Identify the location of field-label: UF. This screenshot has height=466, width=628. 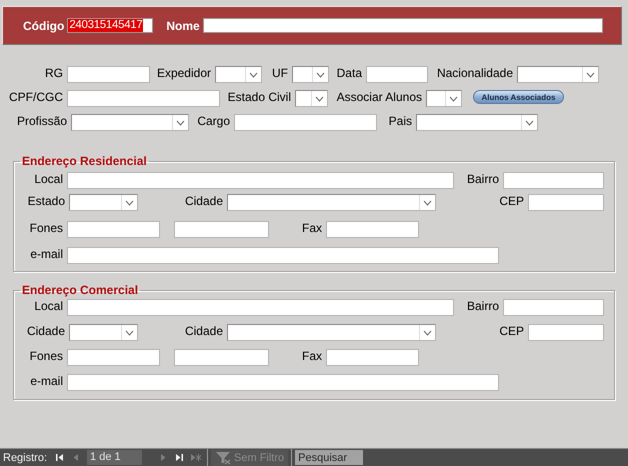
(280, 73).